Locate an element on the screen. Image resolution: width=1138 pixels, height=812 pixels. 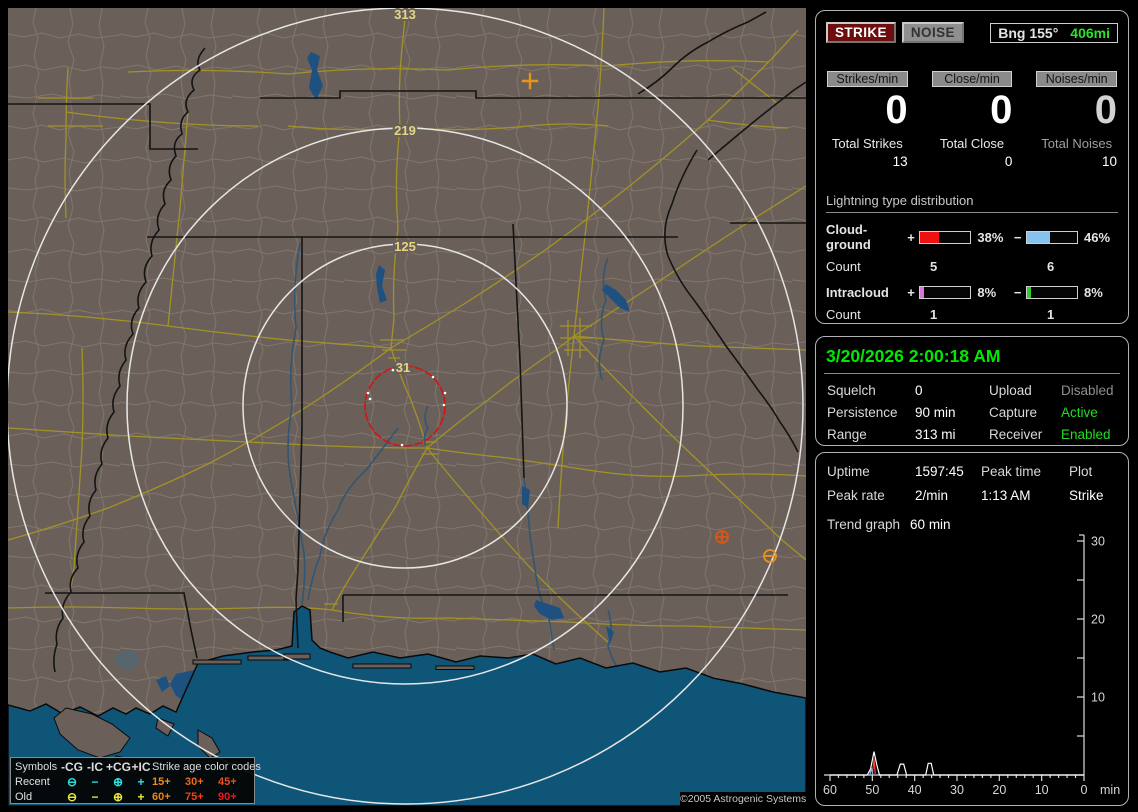
old-cg-pos-icon: ⊕ is located at coordinates (118, 797).